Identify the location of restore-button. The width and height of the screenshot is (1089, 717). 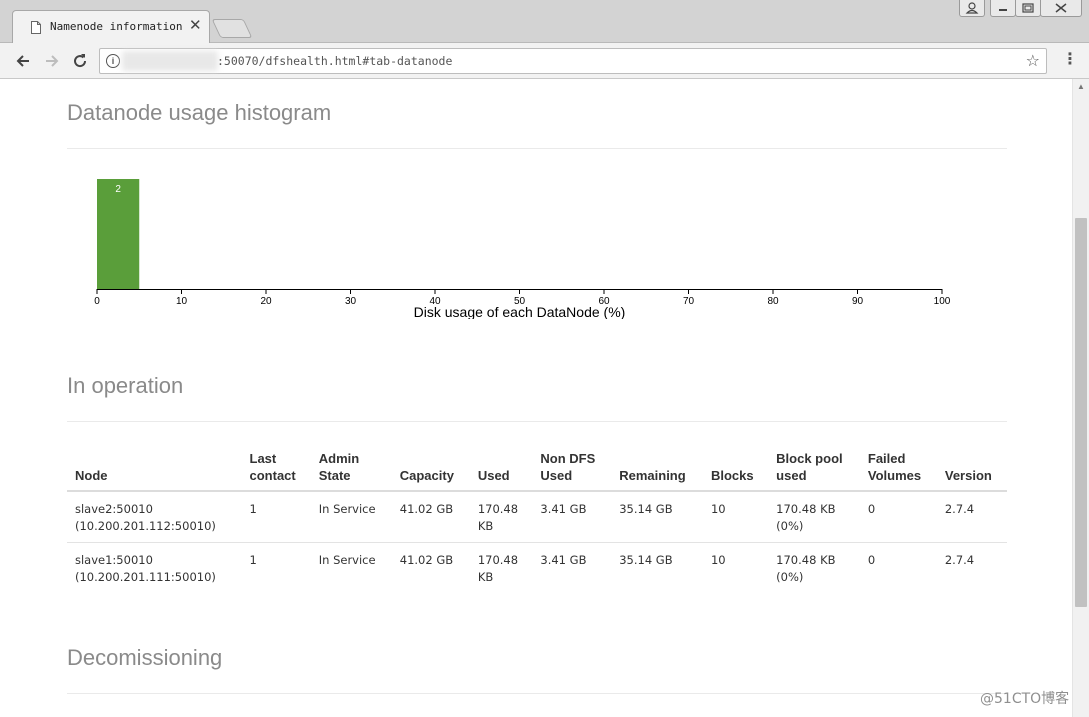
(1028, 8).